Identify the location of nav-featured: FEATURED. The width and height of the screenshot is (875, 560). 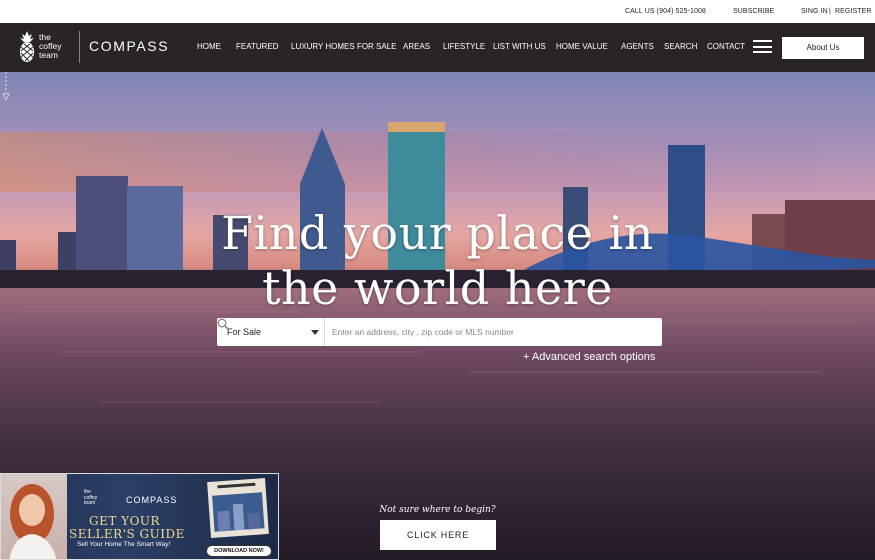
(257, 46).